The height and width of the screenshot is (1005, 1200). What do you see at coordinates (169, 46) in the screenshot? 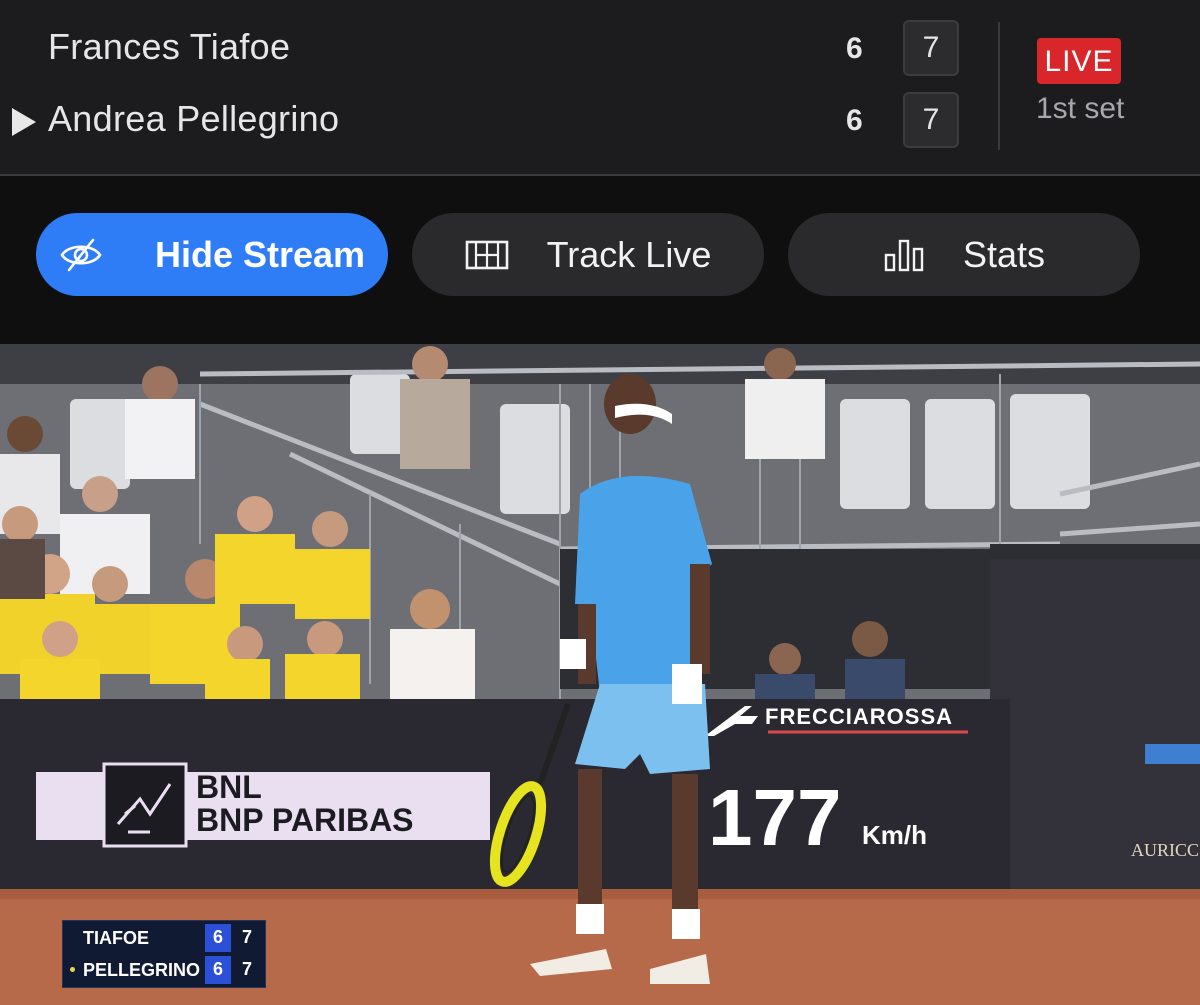
I see `player-name: Frances Tiafoe` at bounding box center [169, 46].